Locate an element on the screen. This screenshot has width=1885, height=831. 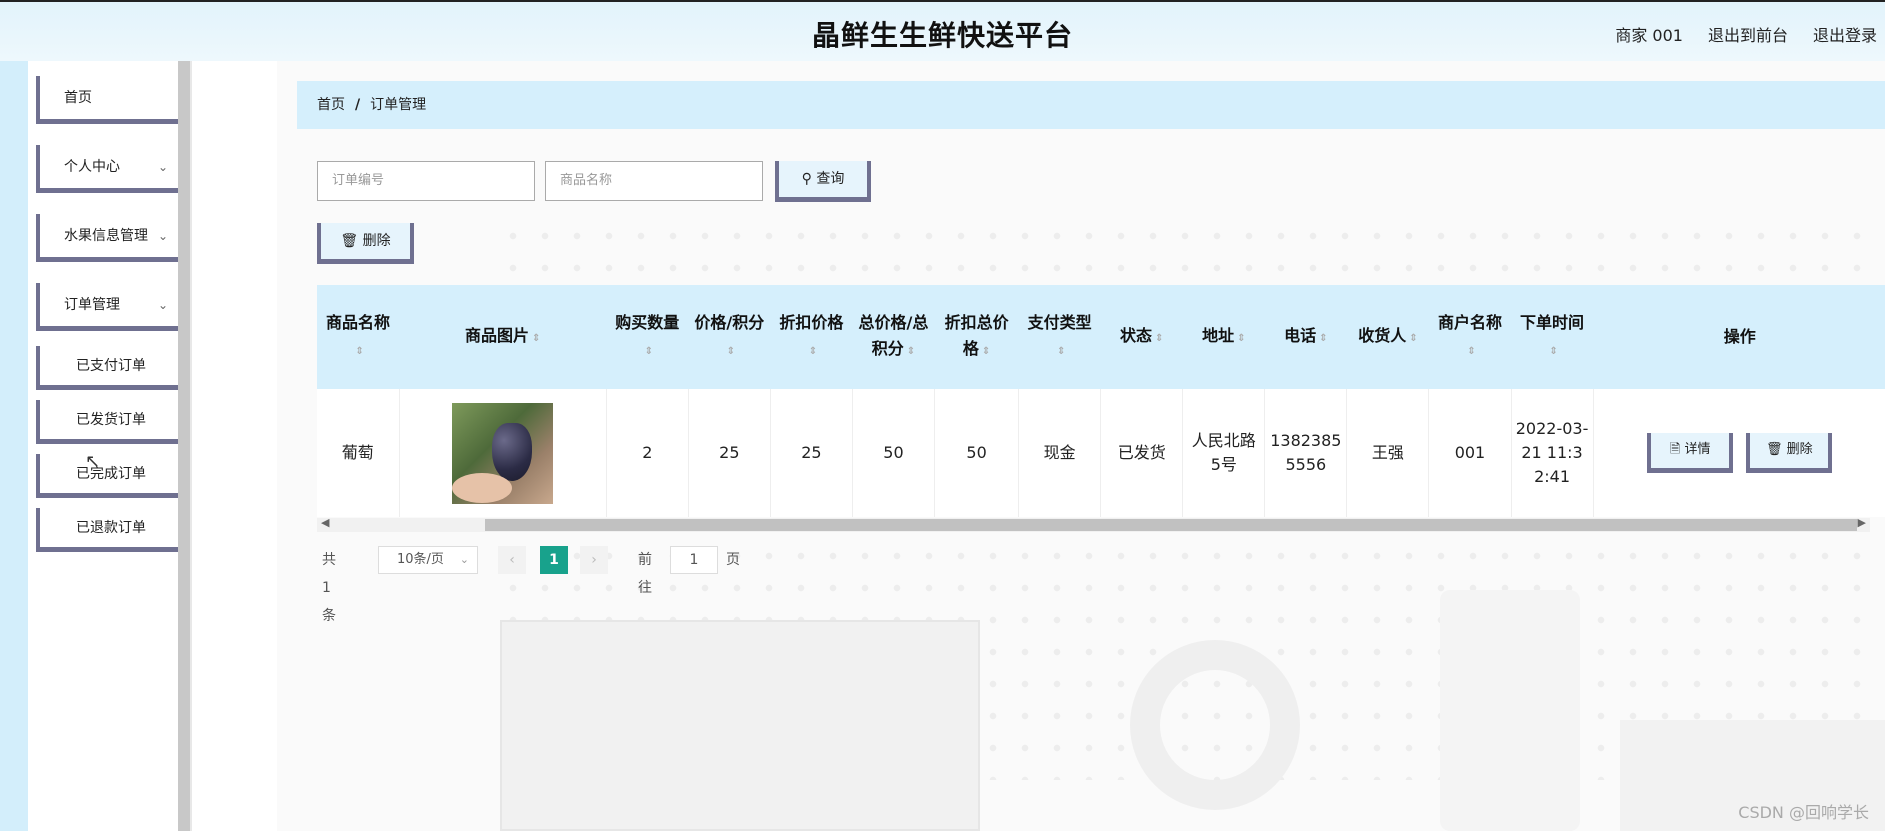
horizontal-scrollbar: ◀ ▶ is located at coordinates (1093, 524).